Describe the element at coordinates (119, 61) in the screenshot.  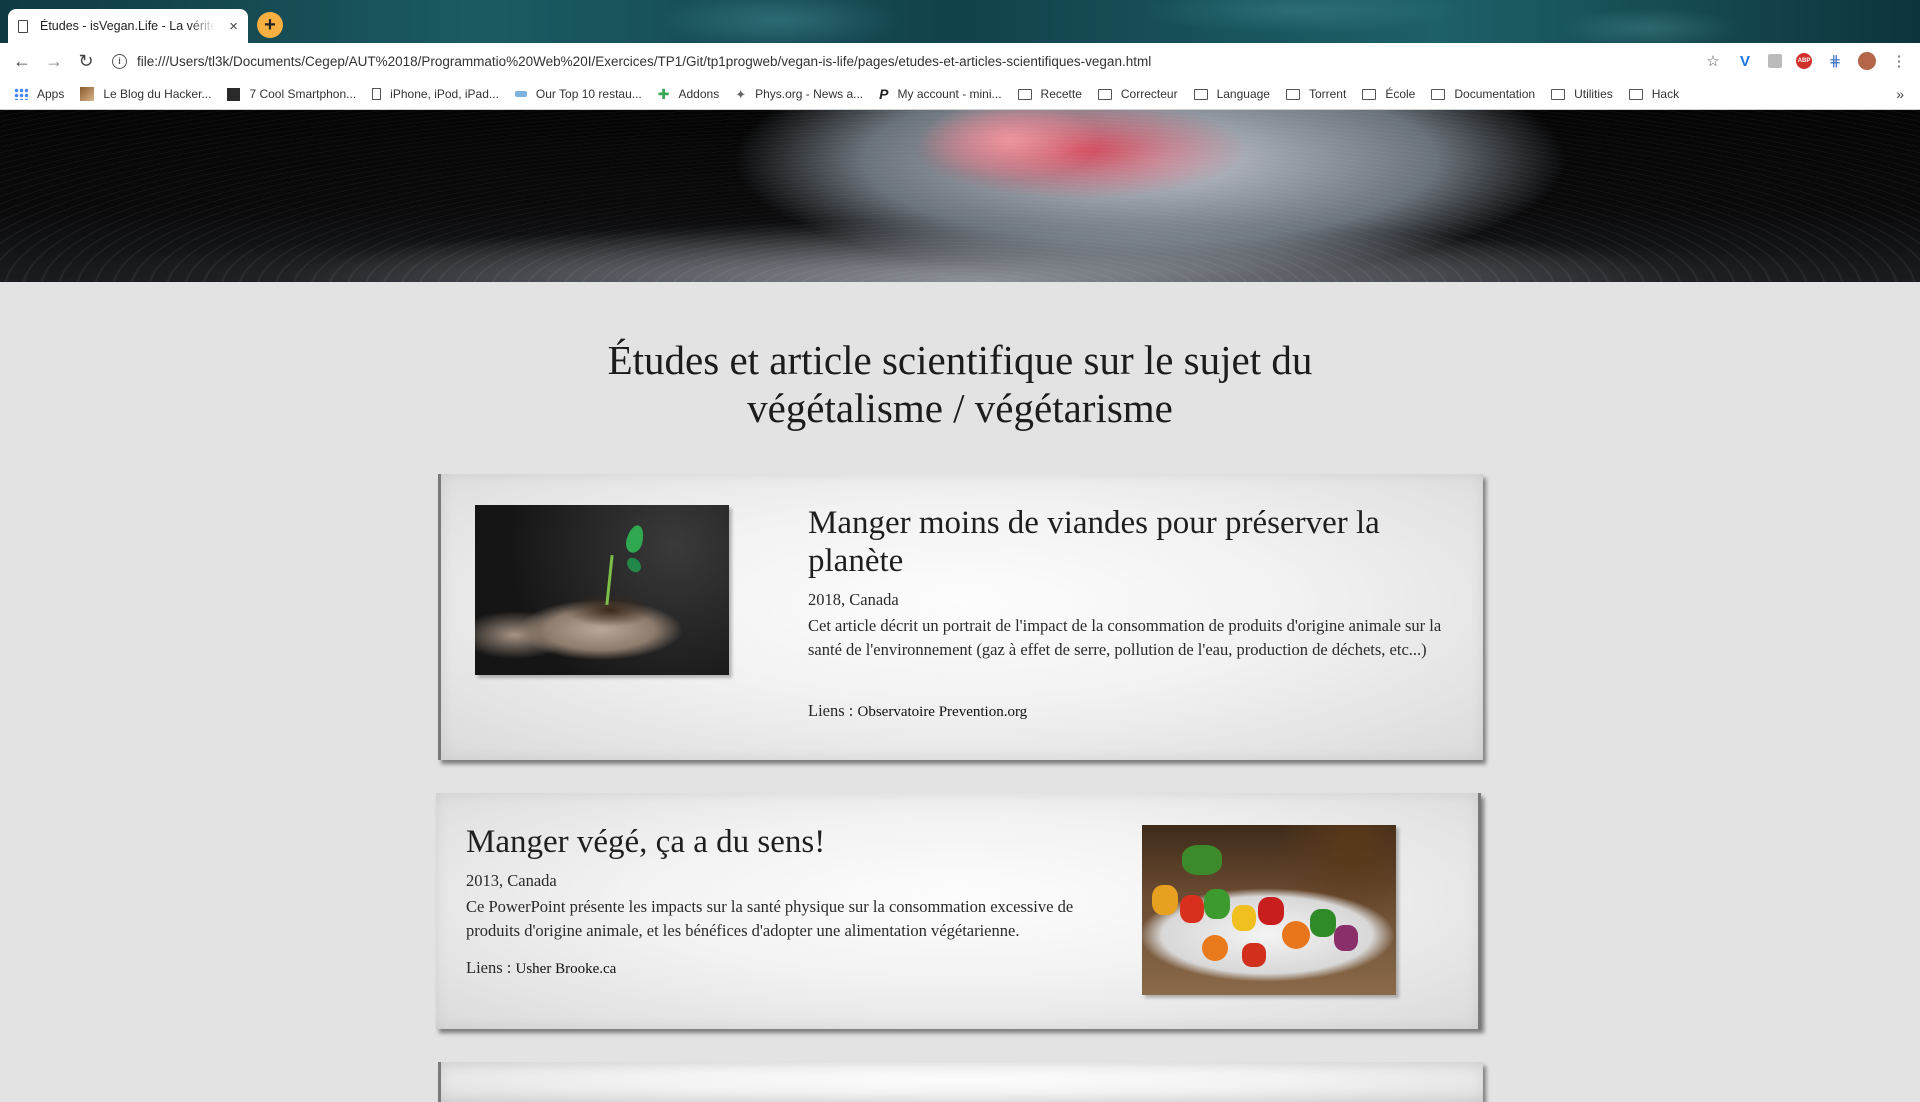
I see `info-icon: i` at that location.